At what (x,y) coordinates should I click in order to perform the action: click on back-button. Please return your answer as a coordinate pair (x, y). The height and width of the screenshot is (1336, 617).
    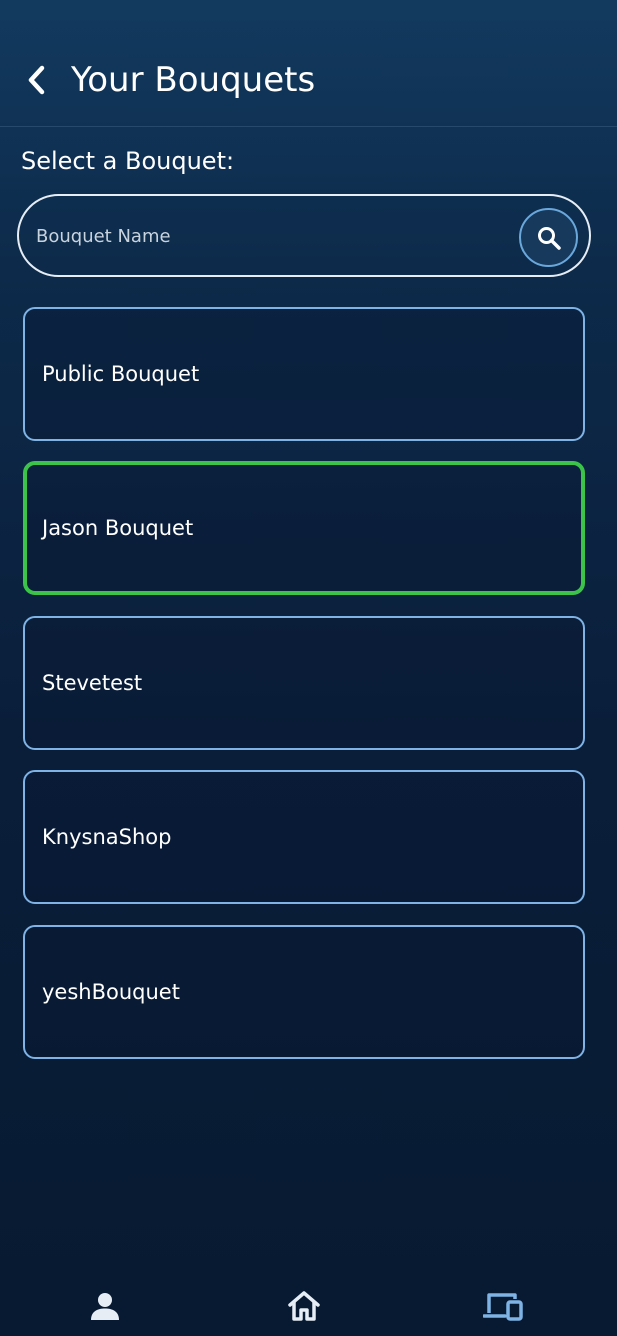
    Looking at the image, I should click on (36, 80).